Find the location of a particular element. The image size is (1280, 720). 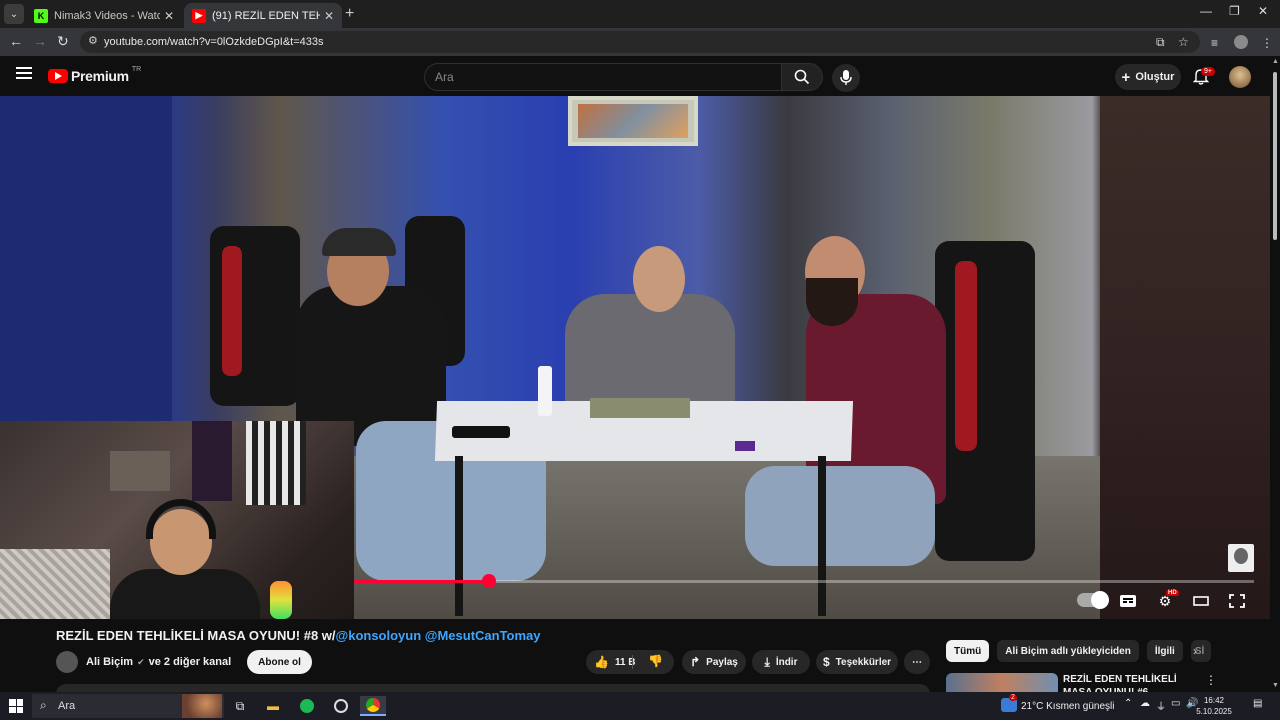

task-view-icon: ⧉ is located at coordinates (240, 706).